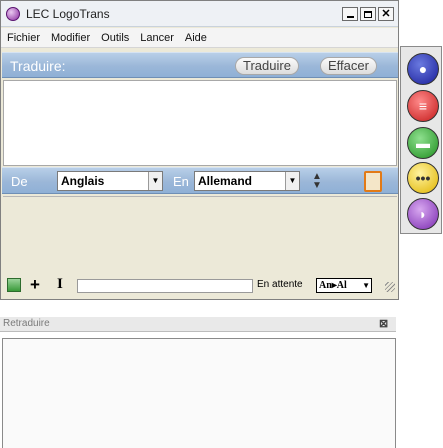 This screenshot has height=448, width=443. Describe the element at coordinates (225, 181) in the screenshot. I see `target-language-value: Allemand` at that location.